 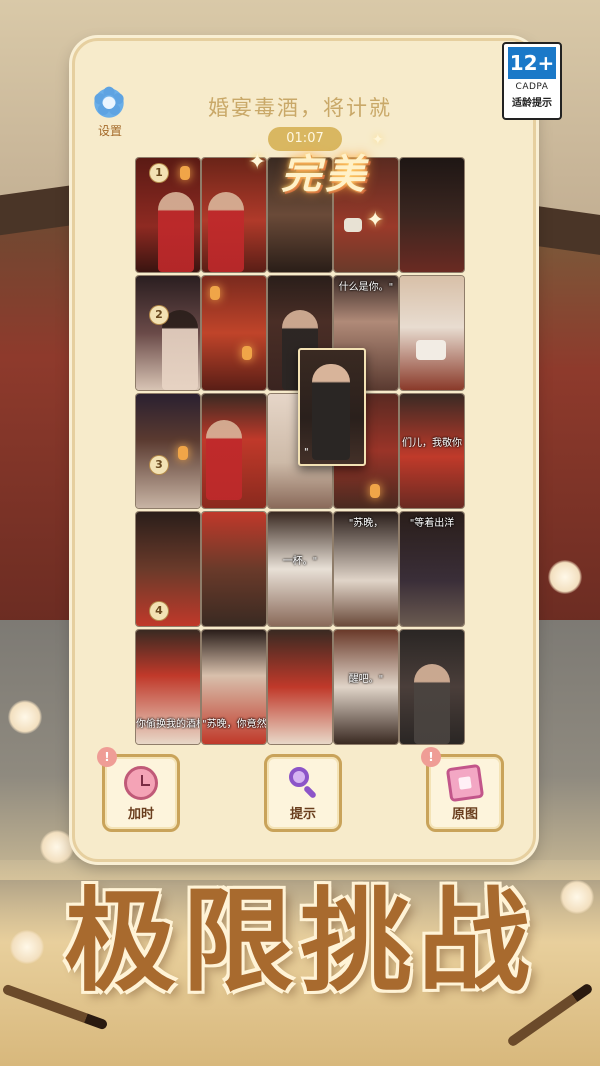 I want to click on add-time-button: ! 加时, so click(x=138, y=789).